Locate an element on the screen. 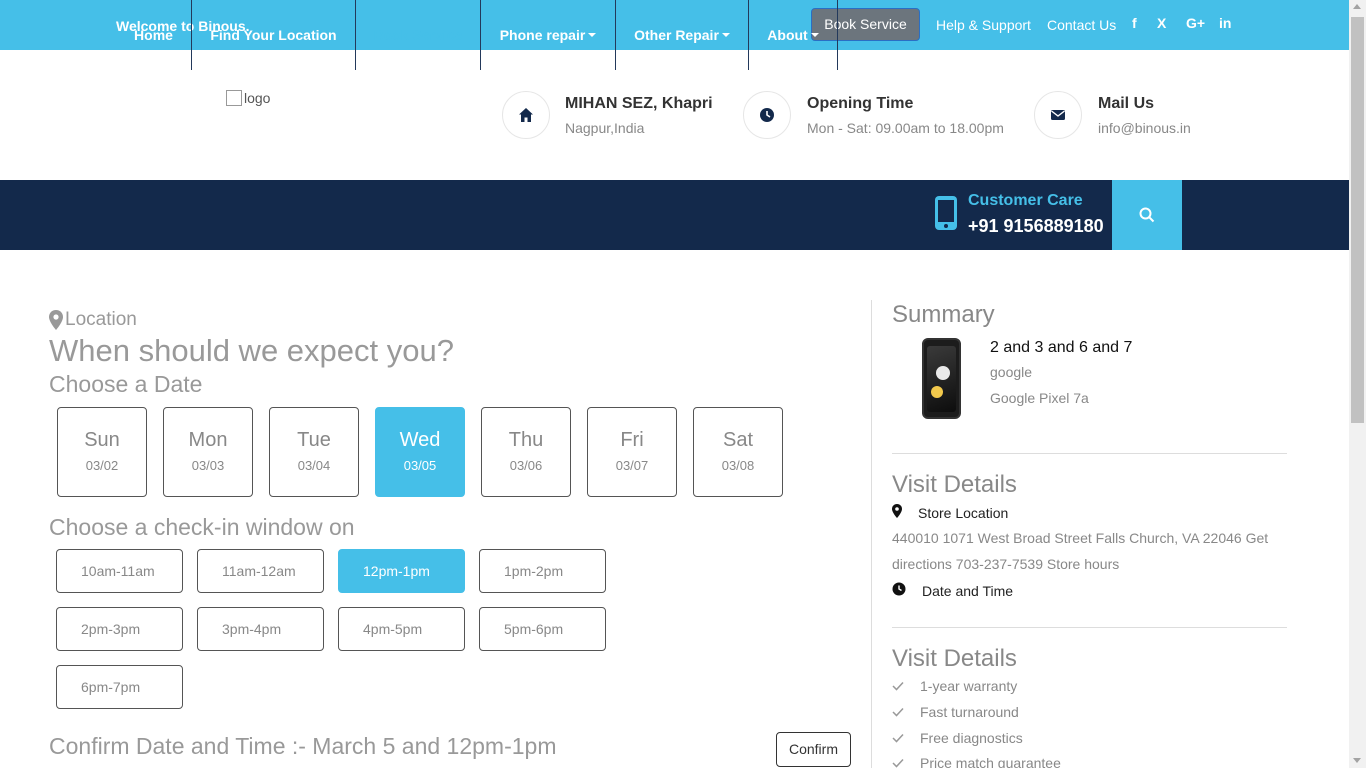 The height and width of the screenshot is (768, 1366). hours-sub: Mon - Sat: 09.00am to 18.00pm is located at coordinates (905, 128).